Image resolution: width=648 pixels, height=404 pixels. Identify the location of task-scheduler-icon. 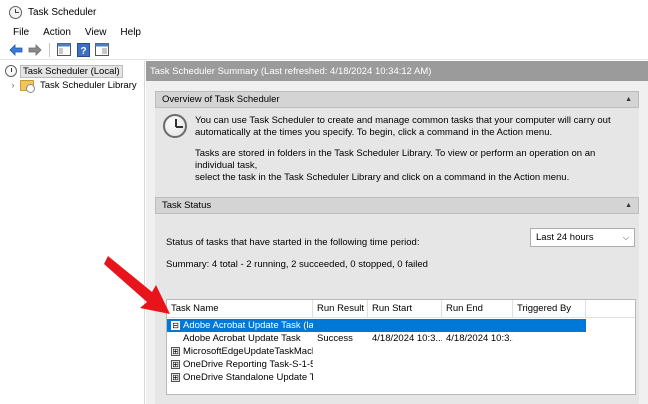
(15, 12).